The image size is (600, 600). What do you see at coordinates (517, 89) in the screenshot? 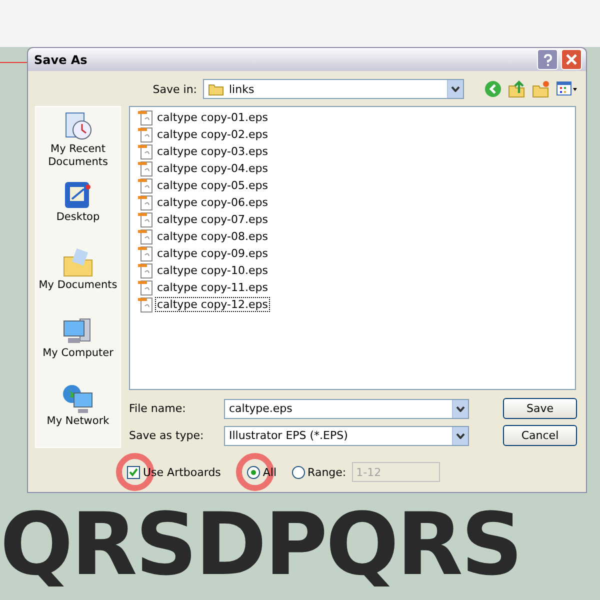
I see `up-folder-icon` at bounding box center [517, 89].